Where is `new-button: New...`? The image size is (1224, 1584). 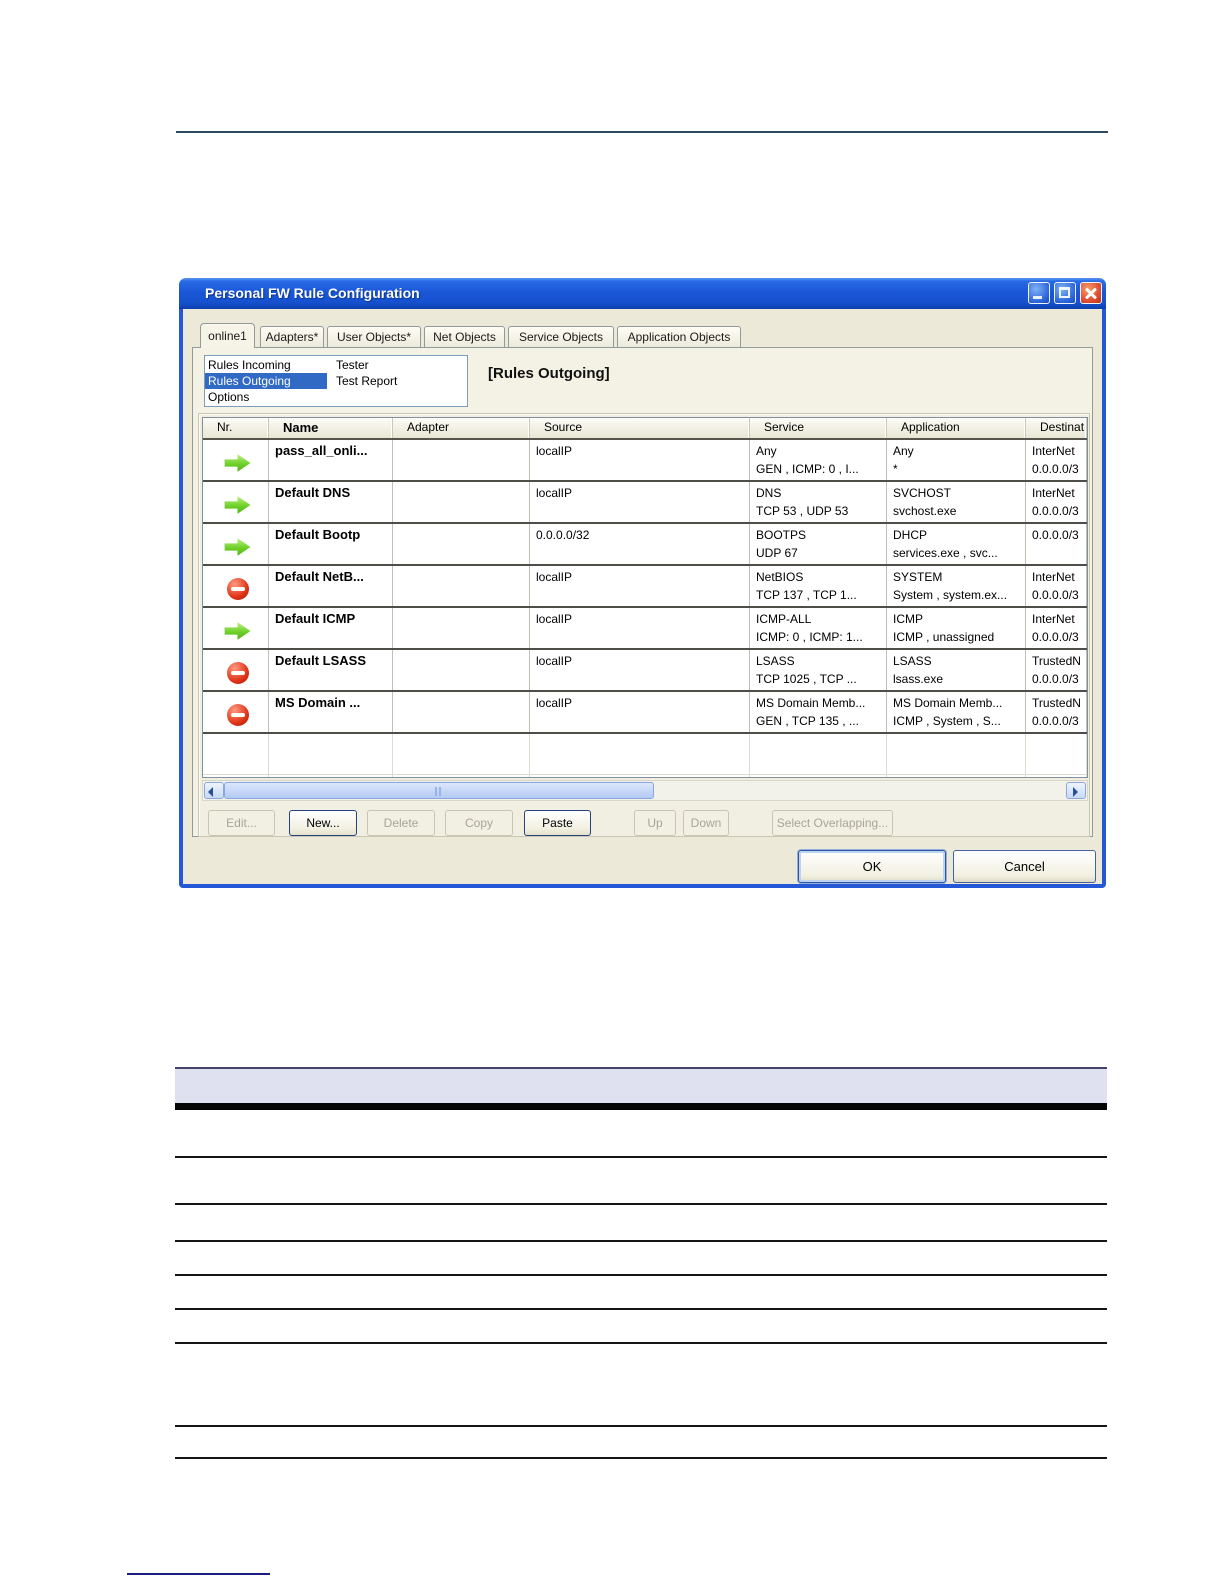
new-button: New... is located at coordinates (323, 823).